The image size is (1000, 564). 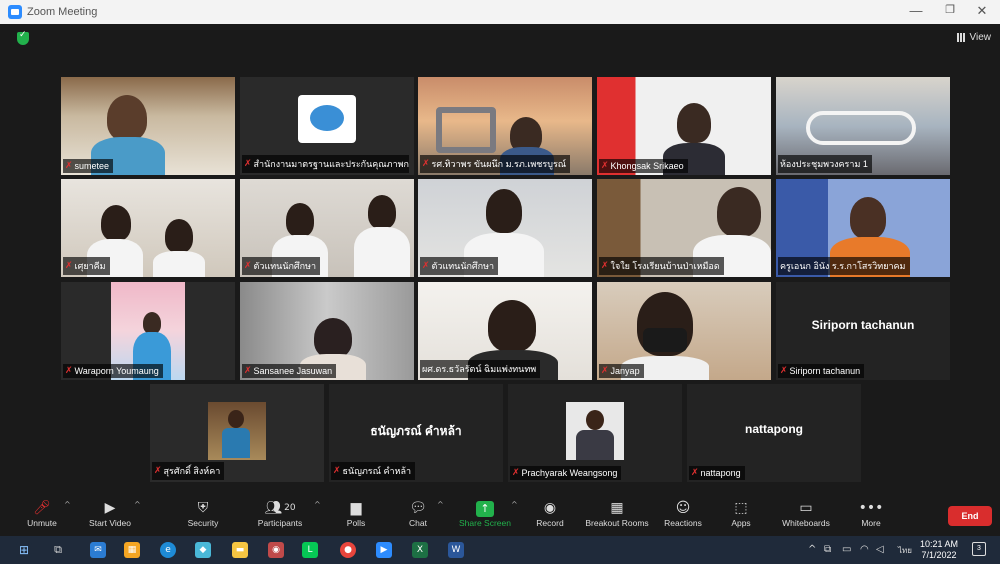 What do you see at coordinates (356, 508) in the screenshot?
I see `polls-icon: ▆` at bounding box center [356, 508].